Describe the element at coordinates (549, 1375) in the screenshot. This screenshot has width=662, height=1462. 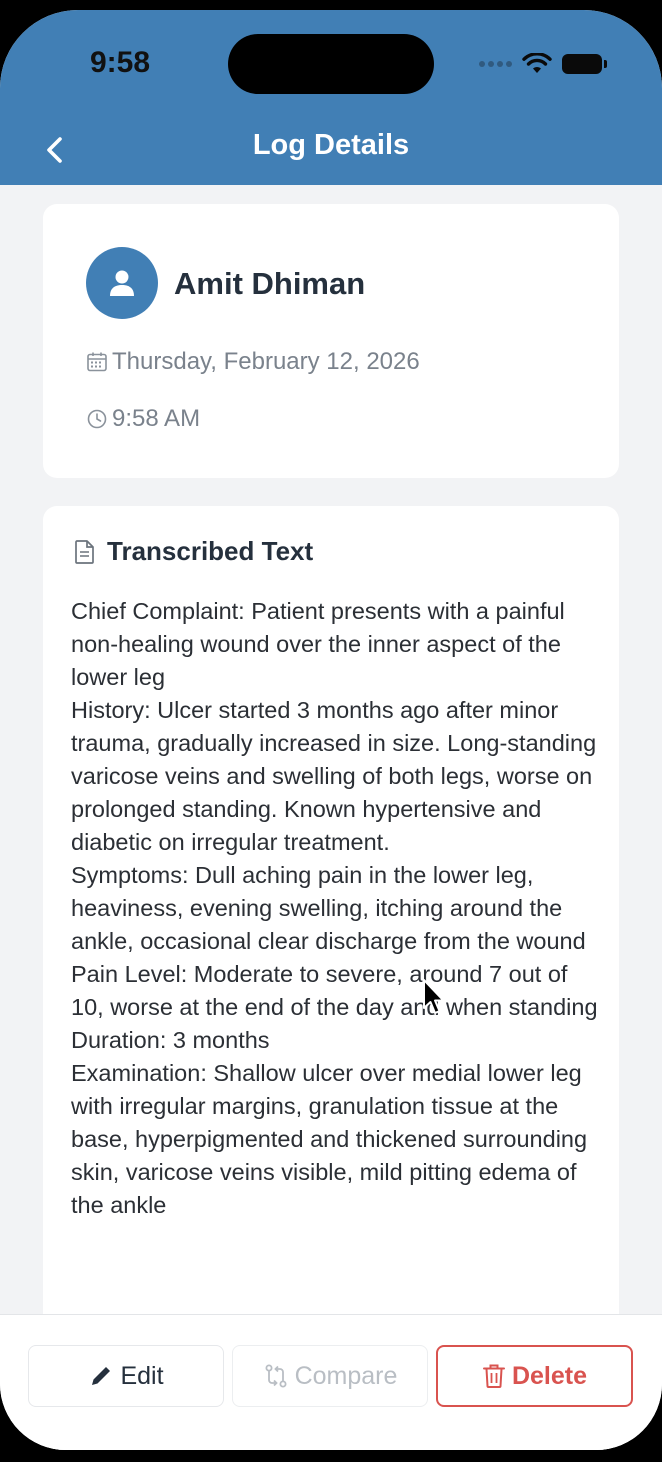
I see `delete-label: Delete` at that location.